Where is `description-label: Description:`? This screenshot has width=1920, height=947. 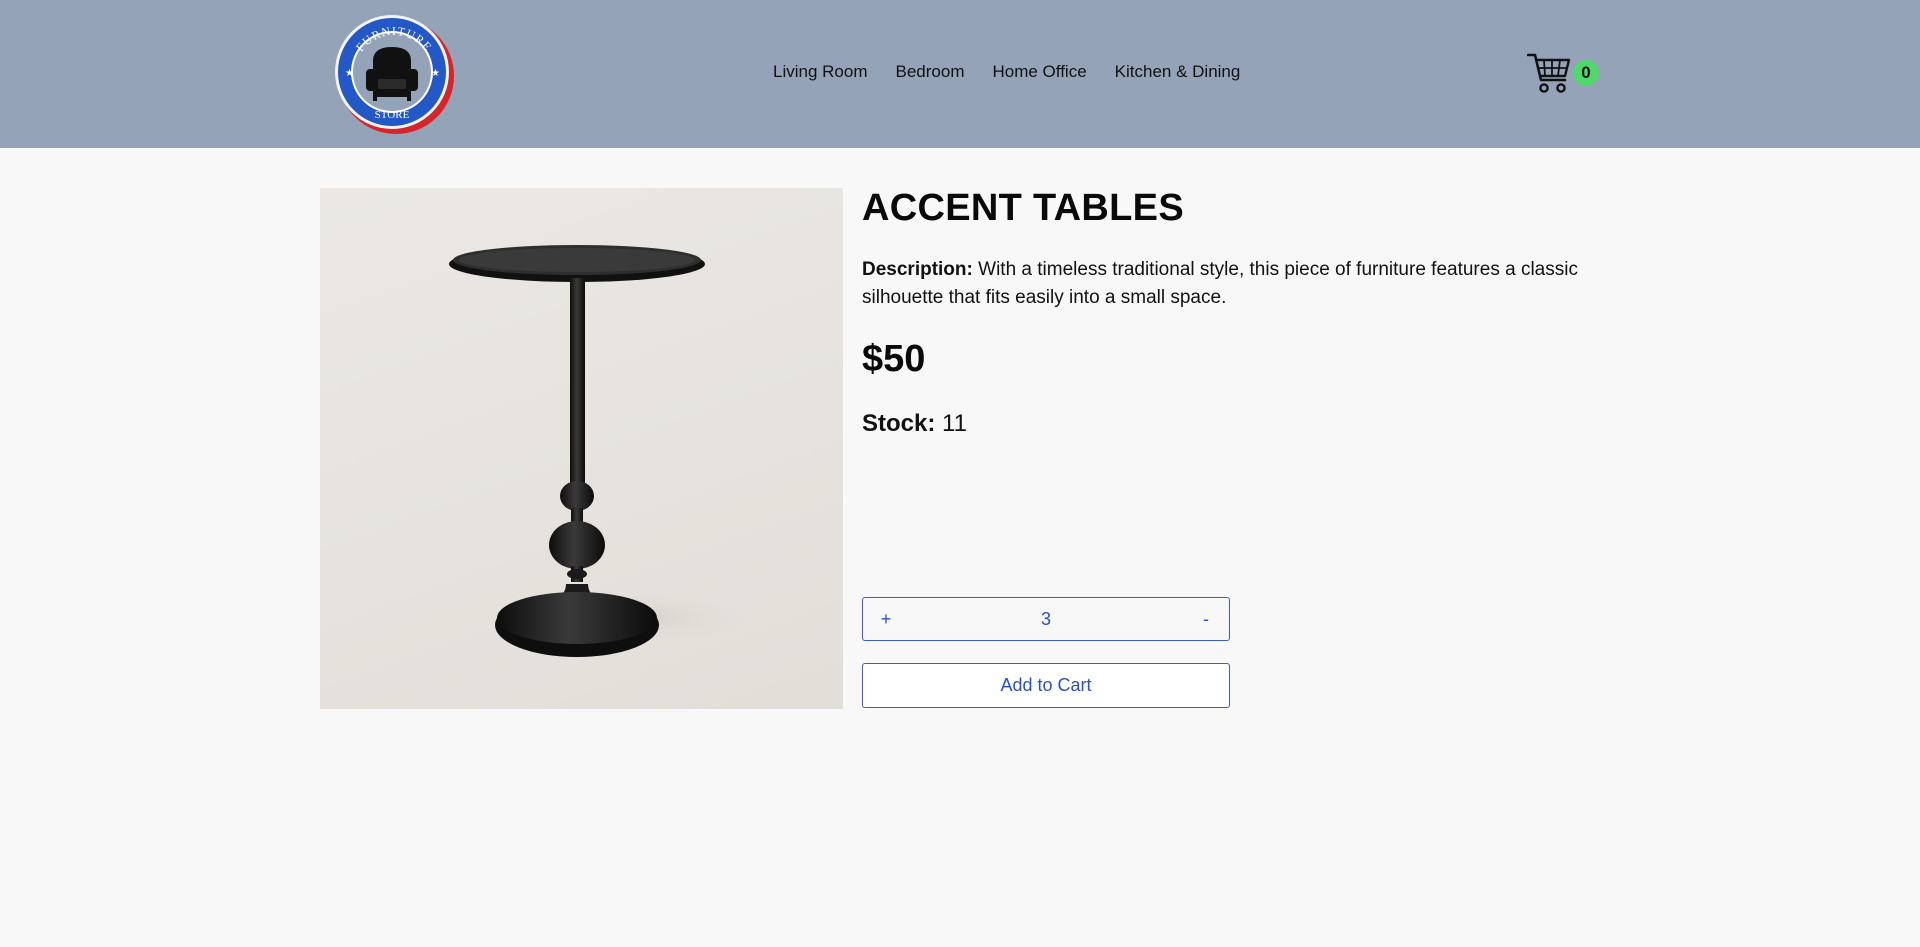
description-label: Description: is located at coordinates (917, 269).